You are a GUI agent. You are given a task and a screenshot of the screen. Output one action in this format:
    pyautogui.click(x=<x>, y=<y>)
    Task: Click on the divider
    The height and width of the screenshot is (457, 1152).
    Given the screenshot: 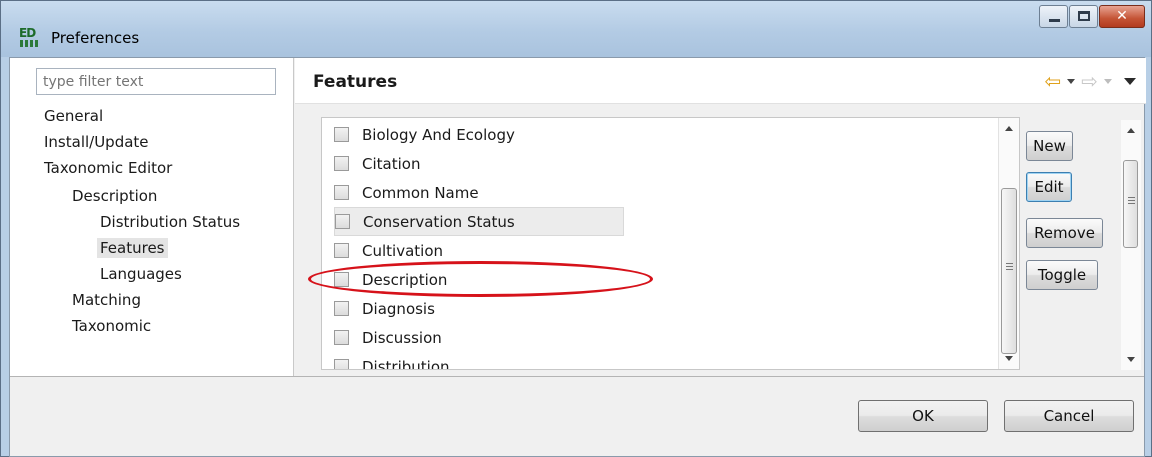 What is the action you would take?
    pyautogui.click(x=577, y=376)
    